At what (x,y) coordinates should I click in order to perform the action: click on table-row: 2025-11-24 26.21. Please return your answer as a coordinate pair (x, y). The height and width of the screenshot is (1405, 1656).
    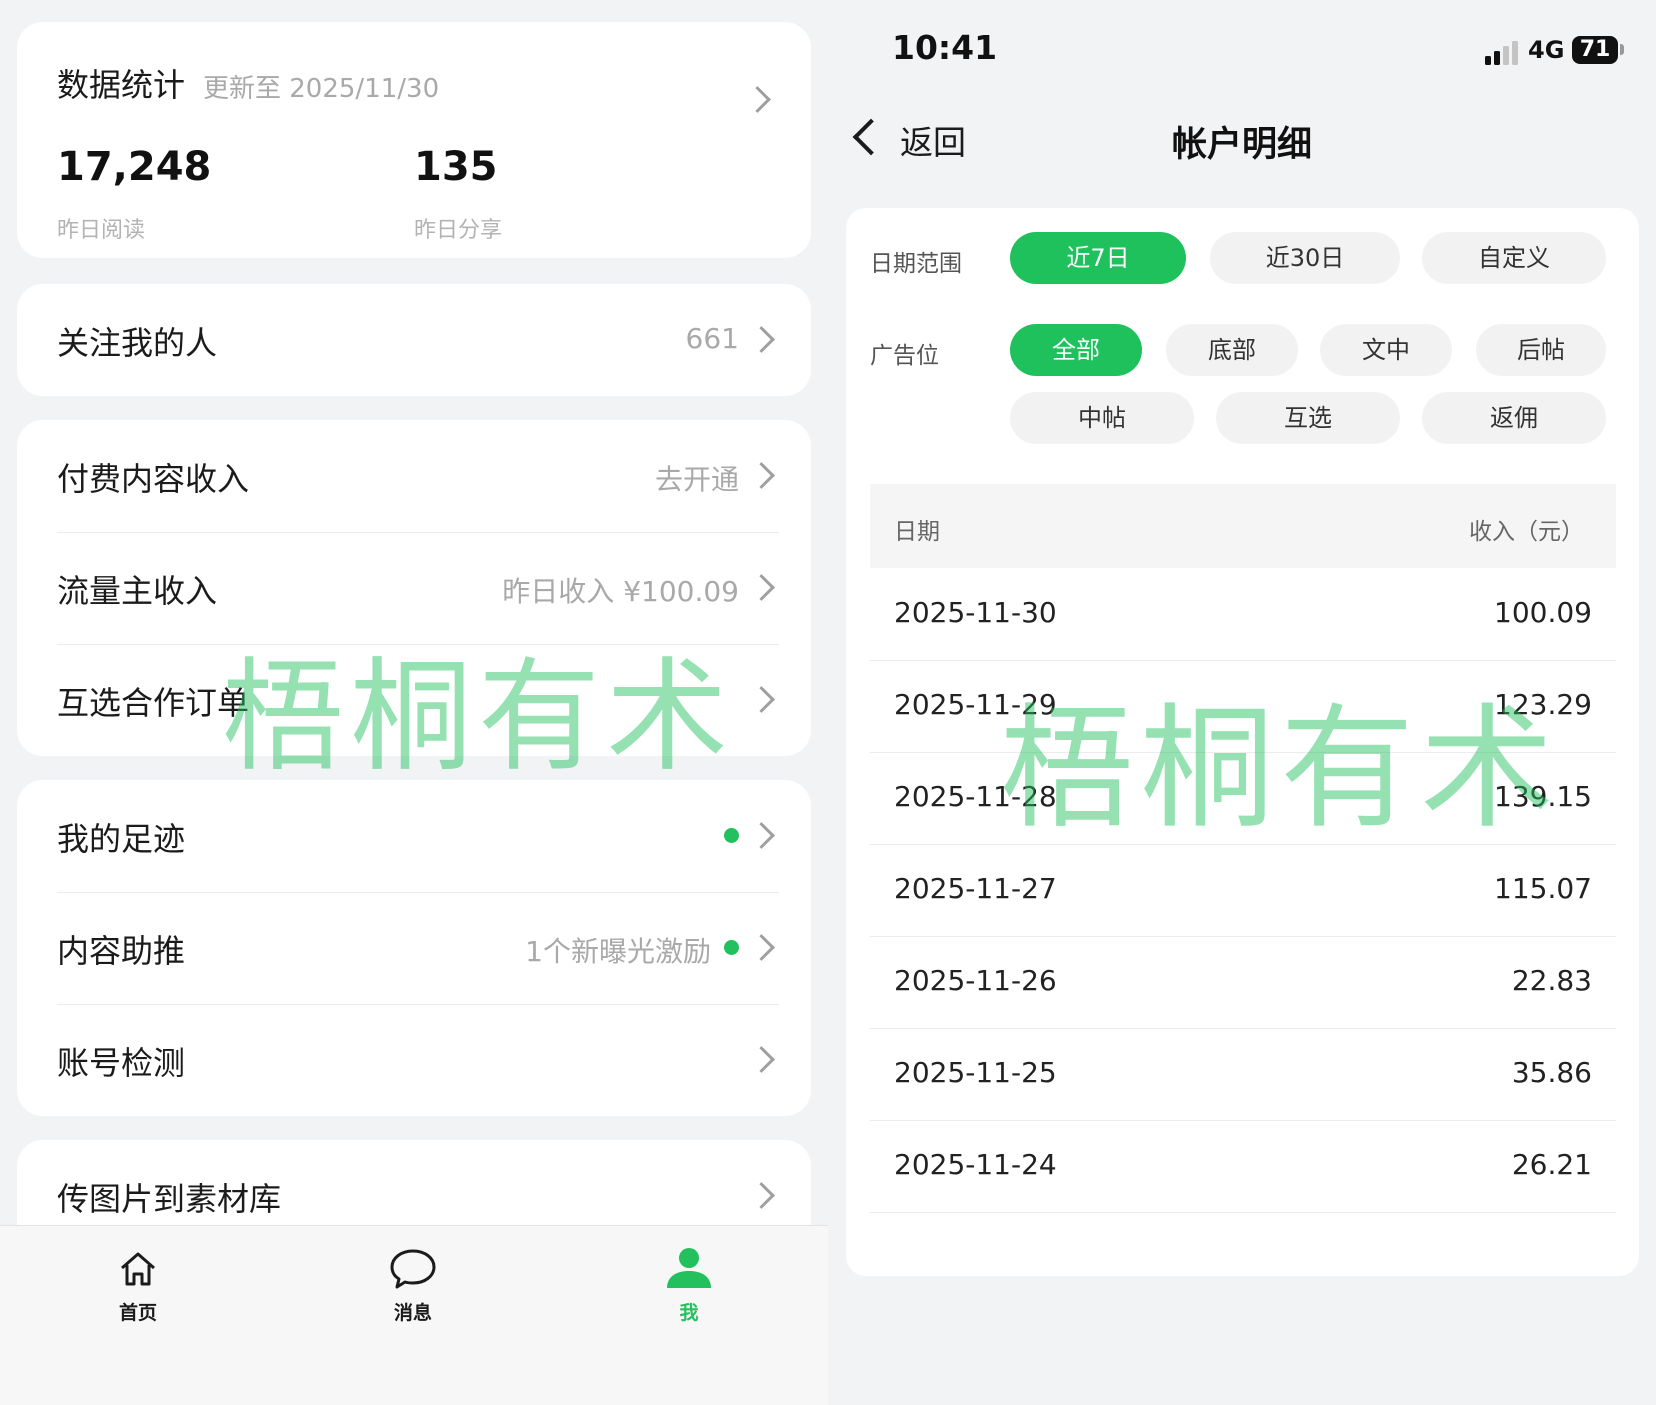
    Looking at the image, I should click on (1243, 1166).